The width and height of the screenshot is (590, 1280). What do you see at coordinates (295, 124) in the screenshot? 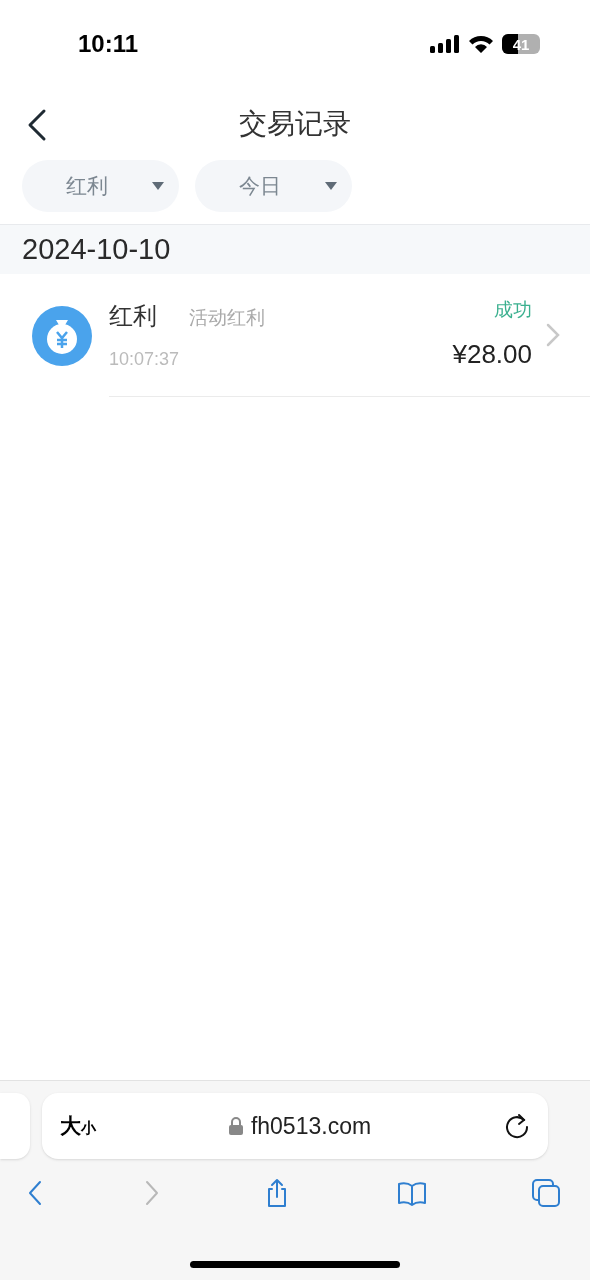
I see `page-title: 交易记录` at bounding box center [295, 124].